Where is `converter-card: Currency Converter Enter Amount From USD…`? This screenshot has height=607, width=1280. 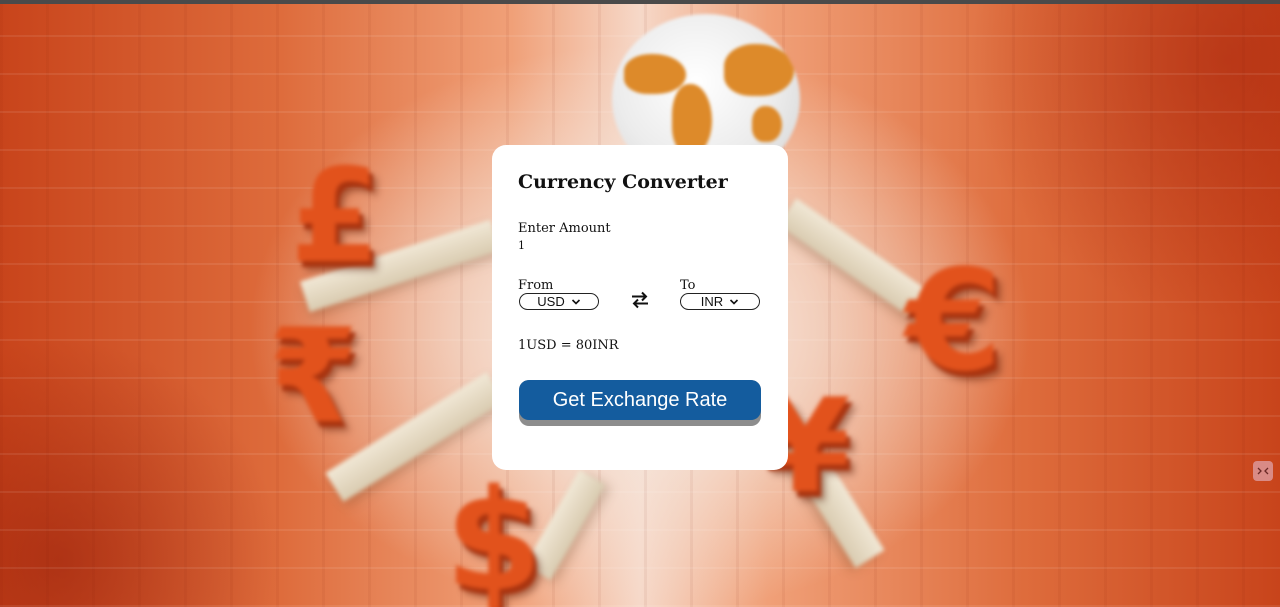
converter-card: Currency Converter Enter Amount From USD… is located at coordinates (640, 307).